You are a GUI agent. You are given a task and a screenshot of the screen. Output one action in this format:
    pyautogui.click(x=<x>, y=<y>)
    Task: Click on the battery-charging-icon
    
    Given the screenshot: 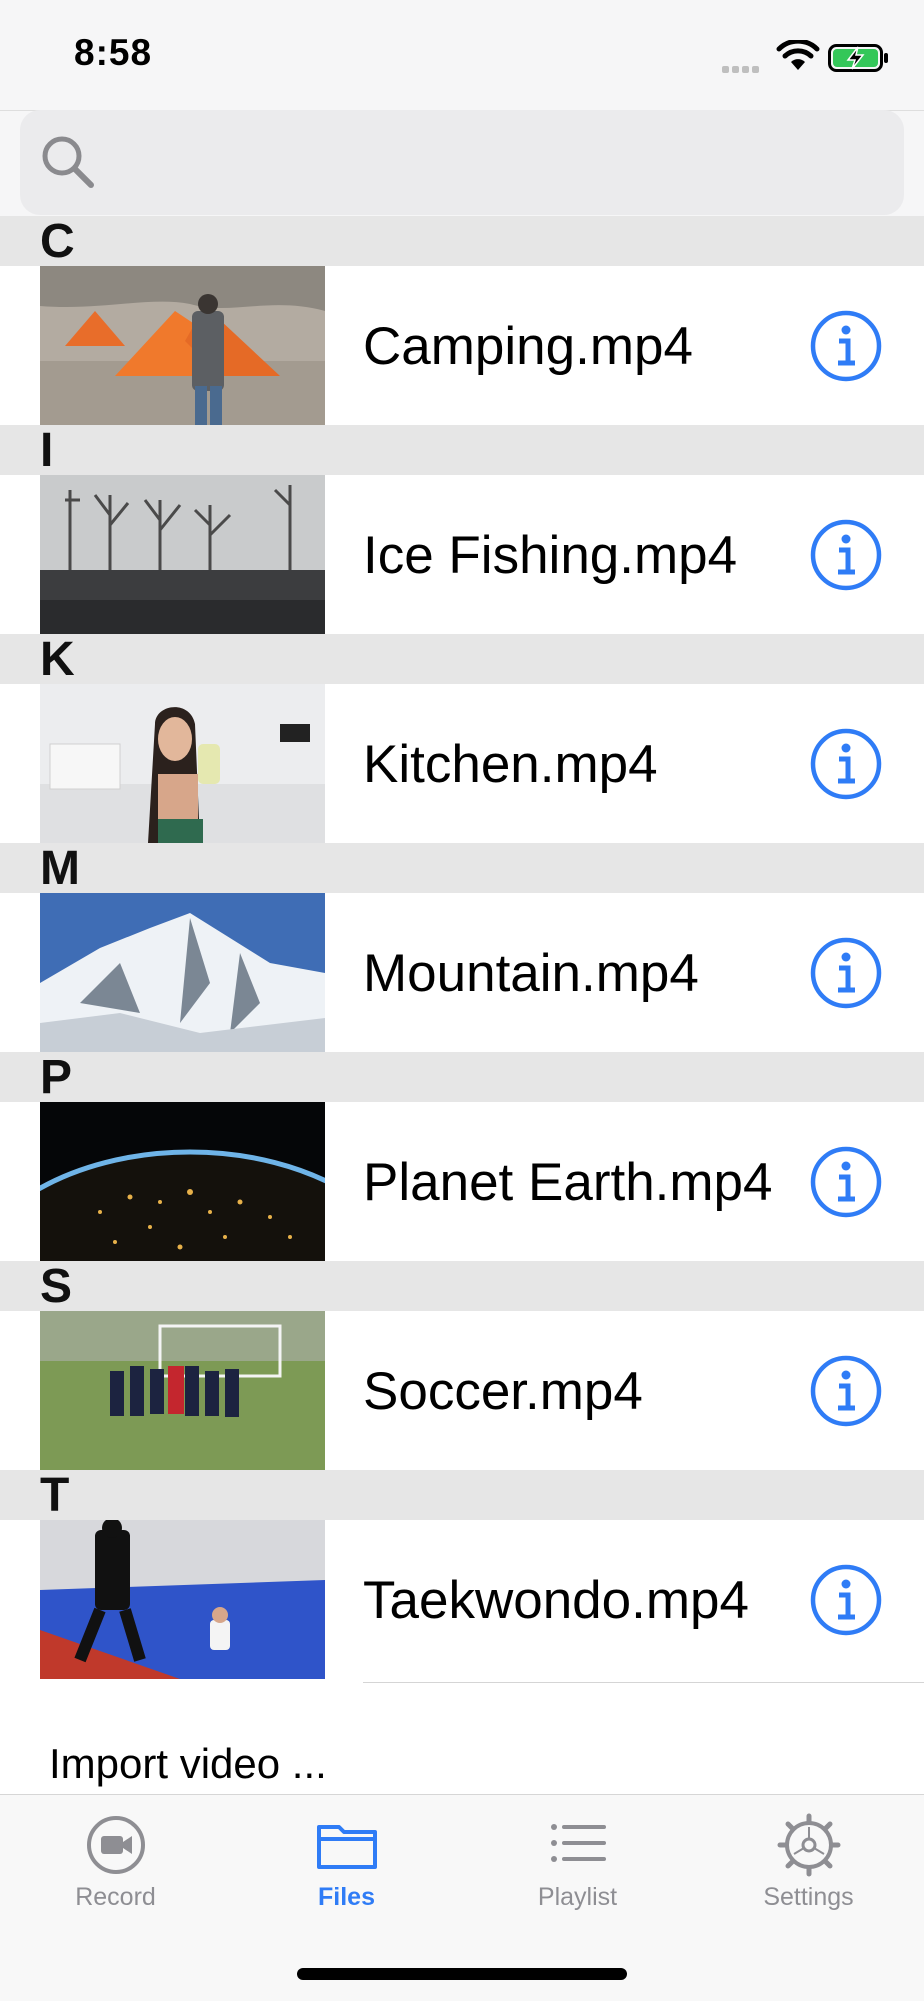 What is the action you would take?
    pyautogui.click(x=858, y=58)
    